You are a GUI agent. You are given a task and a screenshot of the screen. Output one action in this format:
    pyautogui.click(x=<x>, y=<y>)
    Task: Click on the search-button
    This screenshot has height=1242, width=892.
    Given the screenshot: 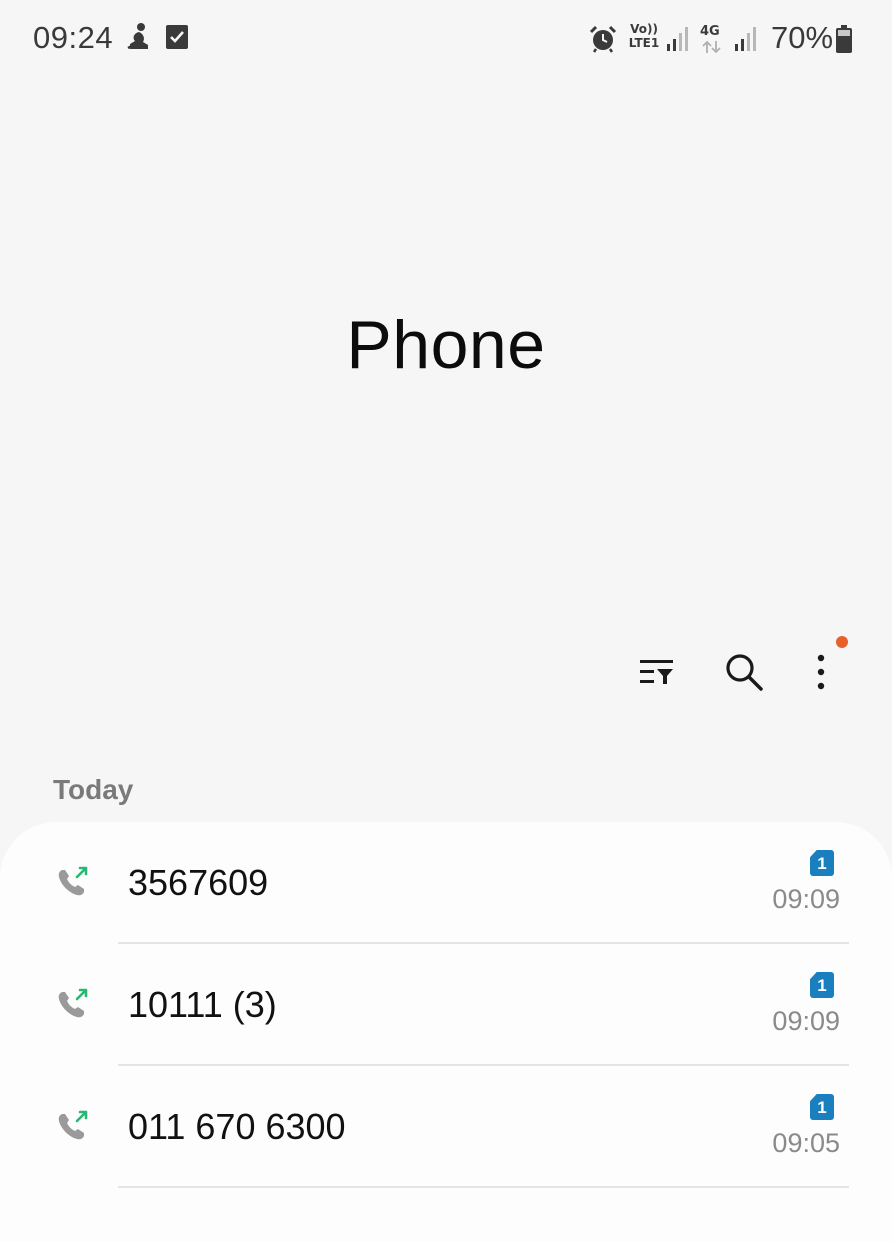 What is the action you would take?
    pyautogui.click(x=744, y=674)
    